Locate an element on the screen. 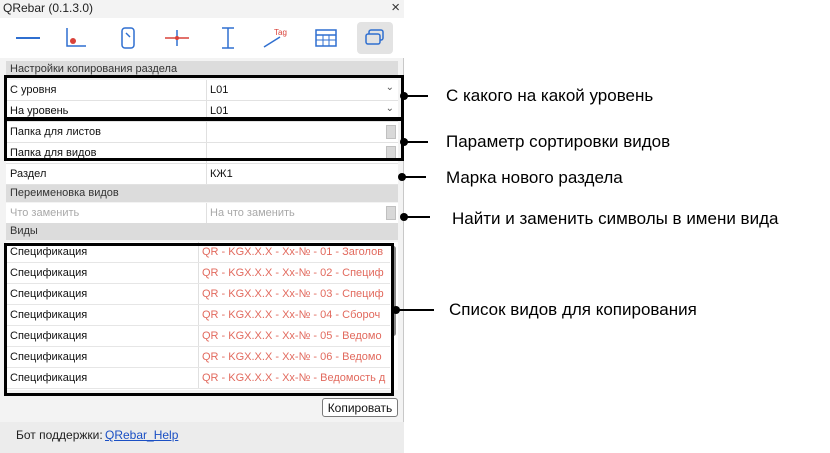 The width and height of the screenshot is (830, 453). crosshair-icon is located at coordinates (177, 38).